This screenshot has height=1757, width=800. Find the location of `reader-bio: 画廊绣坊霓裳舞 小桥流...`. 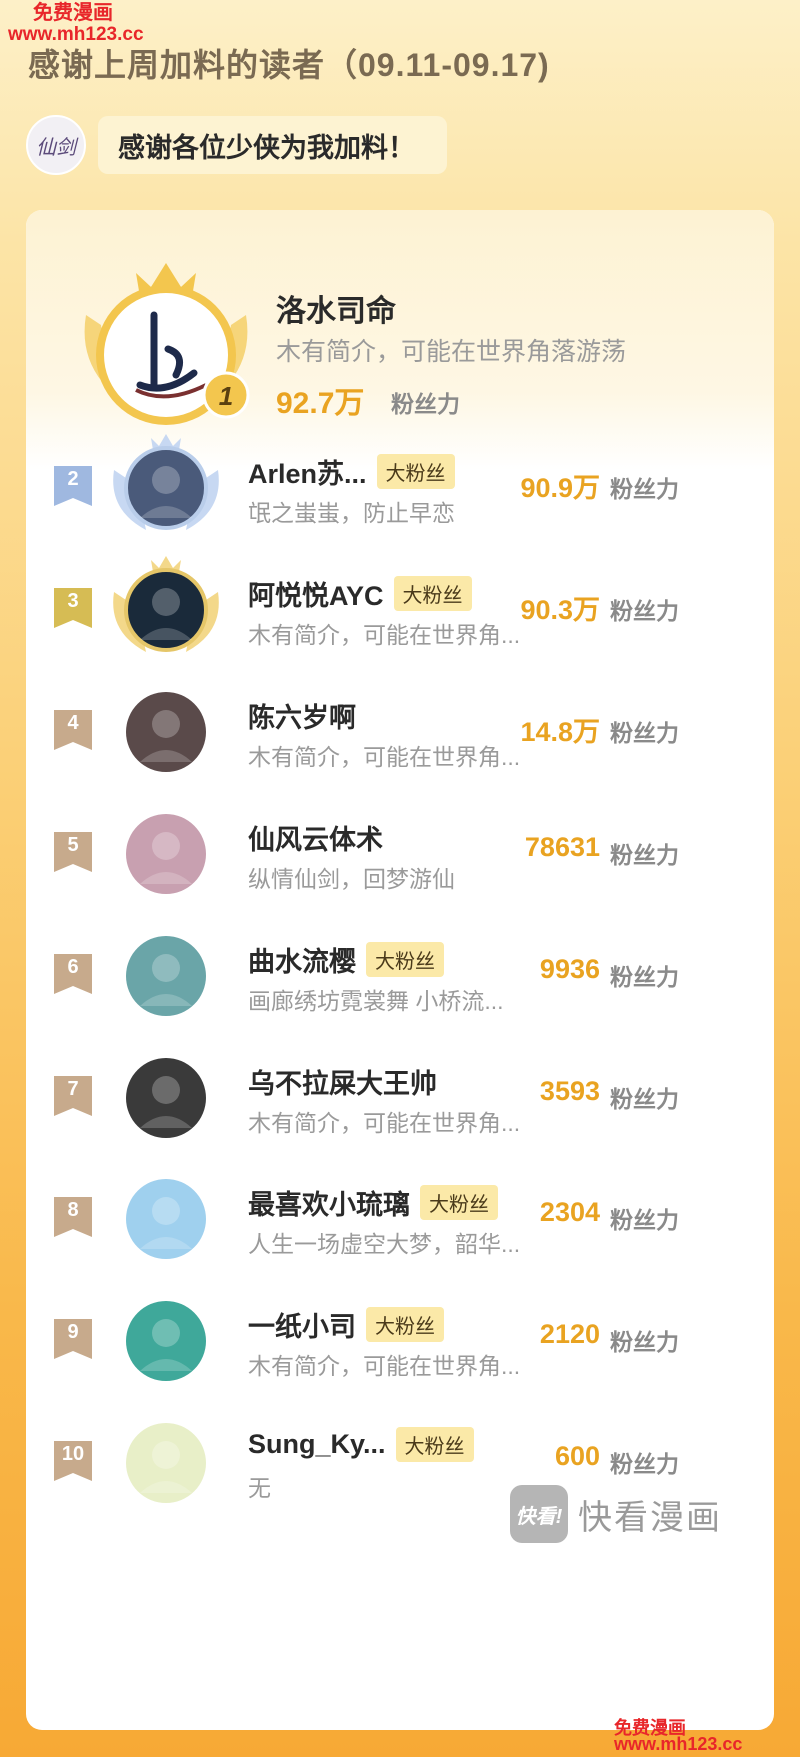

reader-bio: 画廊绣坊霓裳舞 小桥流... is located at coordinates (376, 1000).